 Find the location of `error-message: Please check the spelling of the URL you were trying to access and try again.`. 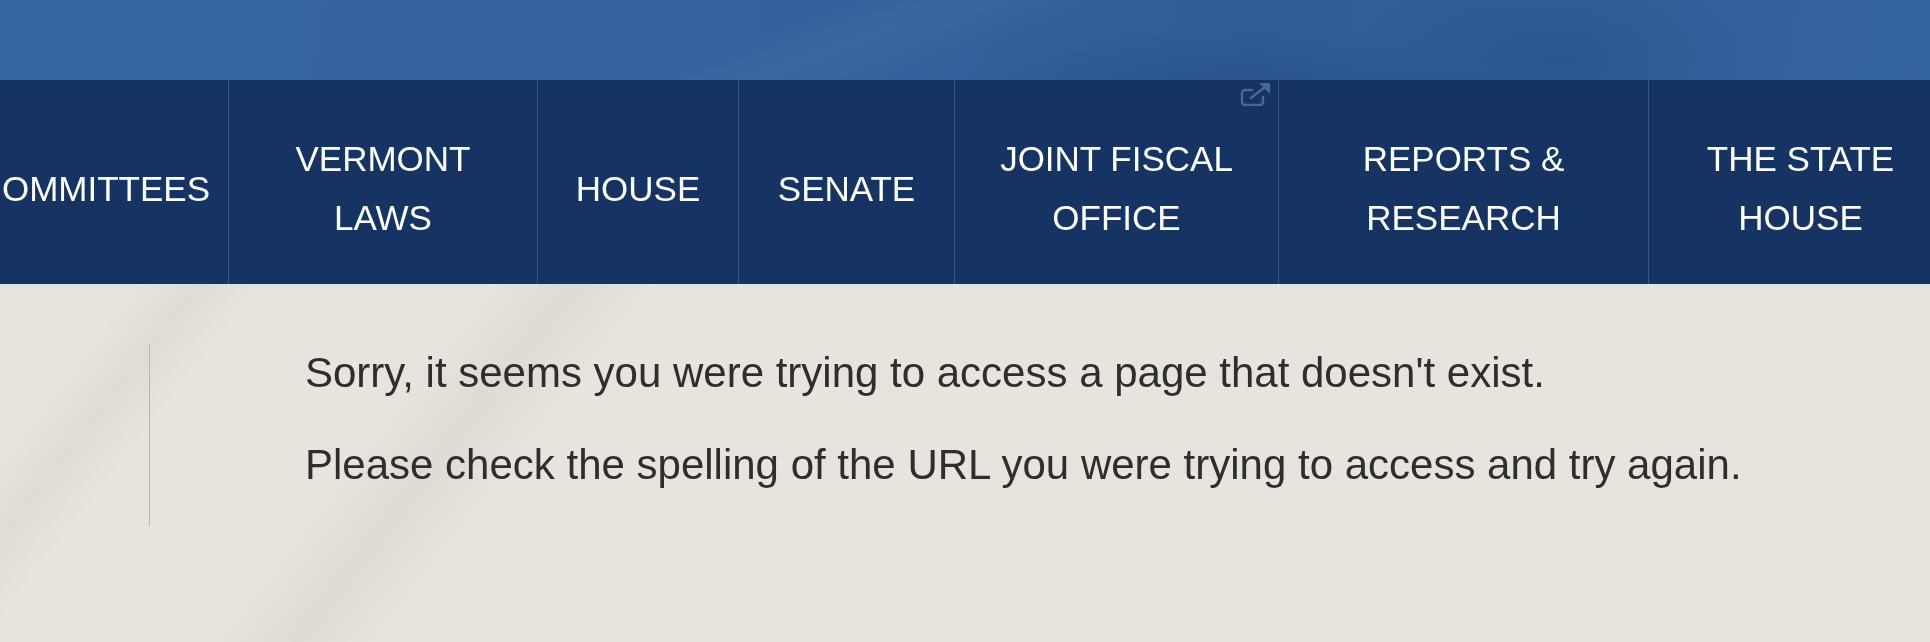

error-message: Please check the spelling of the URL you were trying to access and try again. is located at coordinates (1023, 465).